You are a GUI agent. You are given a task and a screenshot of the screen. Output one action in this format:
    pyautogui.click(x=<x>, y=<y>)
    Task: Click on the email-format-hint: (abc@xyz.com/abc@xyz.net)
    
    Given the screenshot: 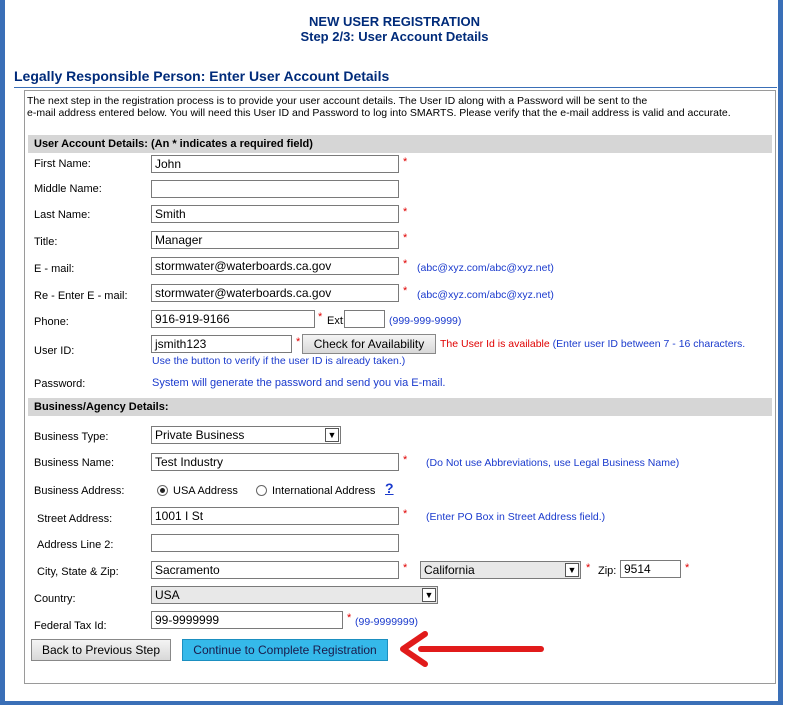 What is the action you would take?
    pyautogui.click(x=485, y=268)
    